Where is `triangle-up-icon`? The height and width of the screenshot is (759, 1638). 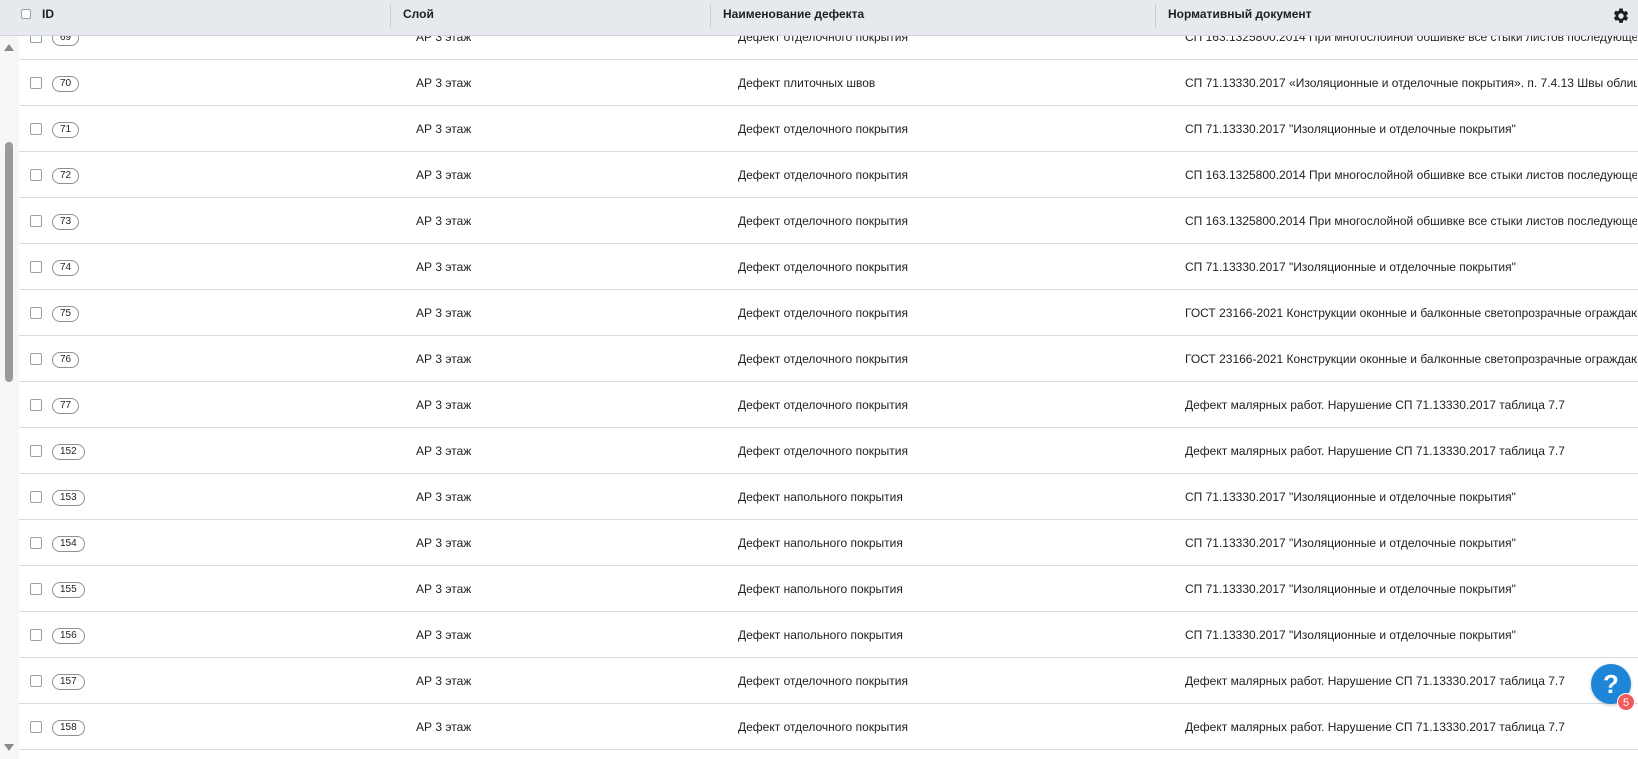
triangle-up-icon is located at coordinates (9, 47).